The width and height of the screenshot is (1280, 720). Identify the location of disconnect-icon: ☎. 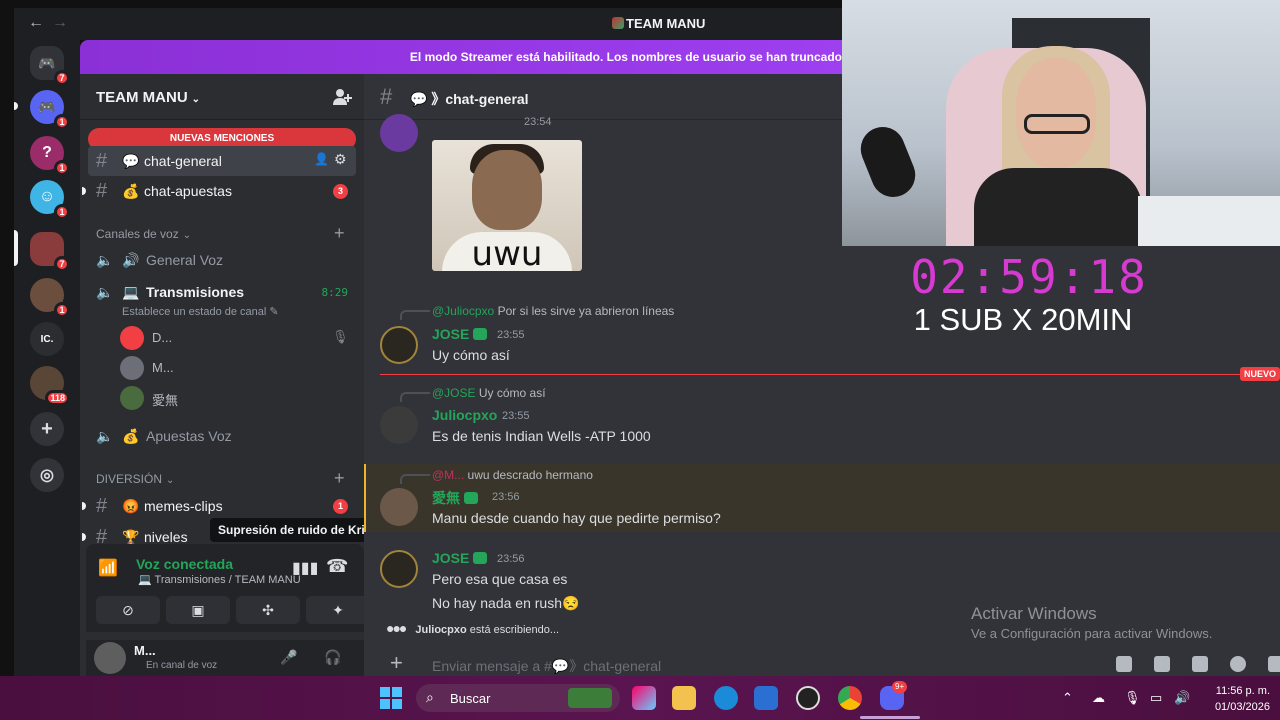
(337, 566).